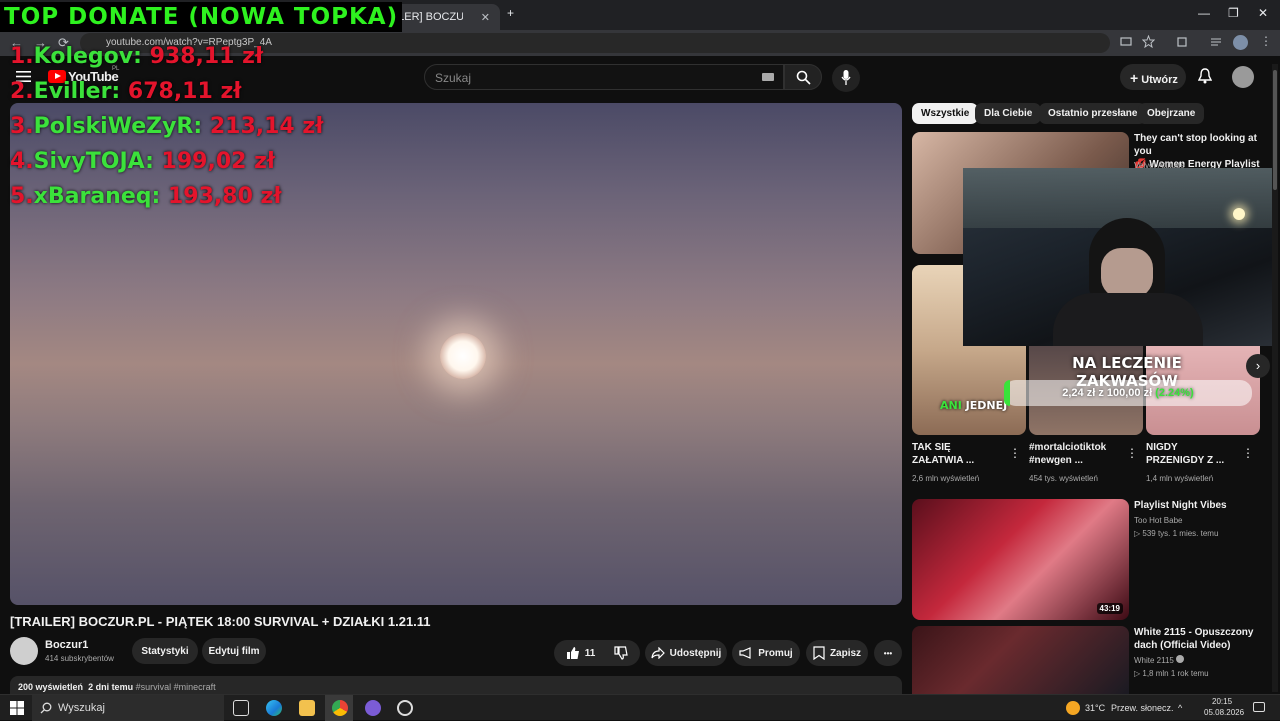 The image size is (1280, 721). What do you see at coordinates (51, 687) in the screenshot?
I see `view-count: 200 wyświetleń` at bounding box center [51, 687].